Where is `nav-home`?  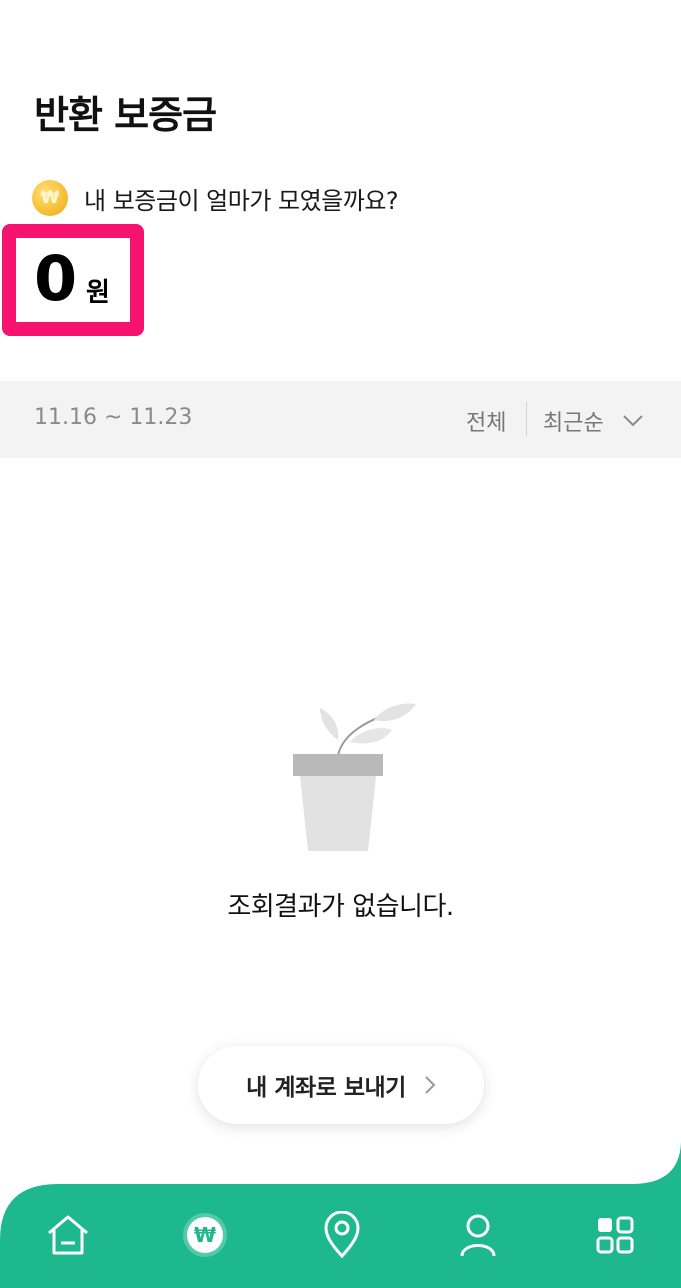
nav-home is located at coordinates (68, 1235).